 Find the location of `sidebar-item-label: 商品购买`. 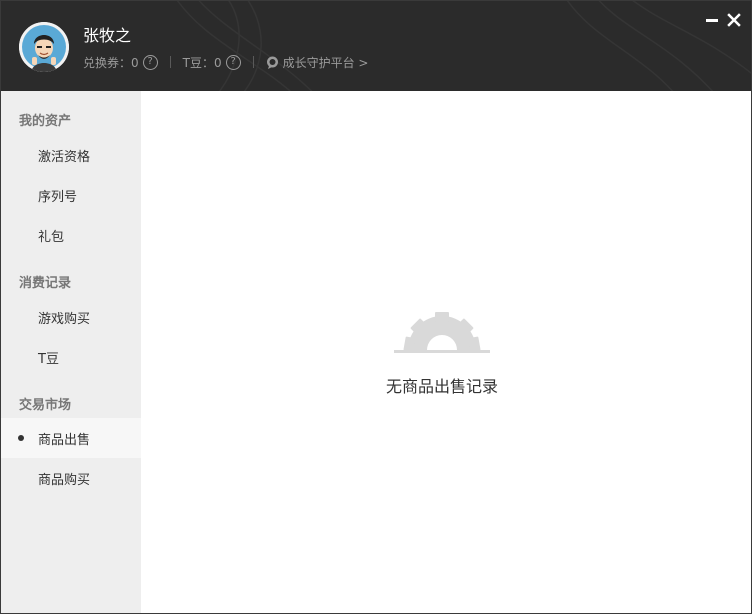

sidebar-item-label: 商品购买 is located at coordinates (64, 480).